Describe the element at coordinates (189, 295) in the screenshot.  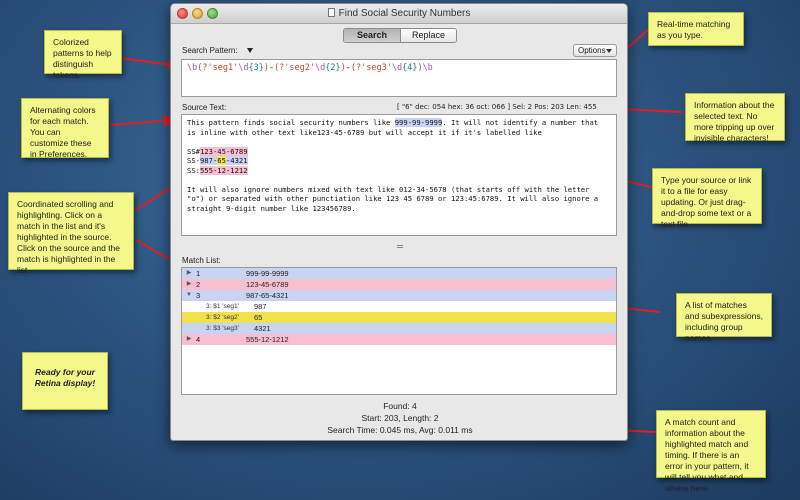
I see `disclosure-triangle-icon: ▼` at that location.